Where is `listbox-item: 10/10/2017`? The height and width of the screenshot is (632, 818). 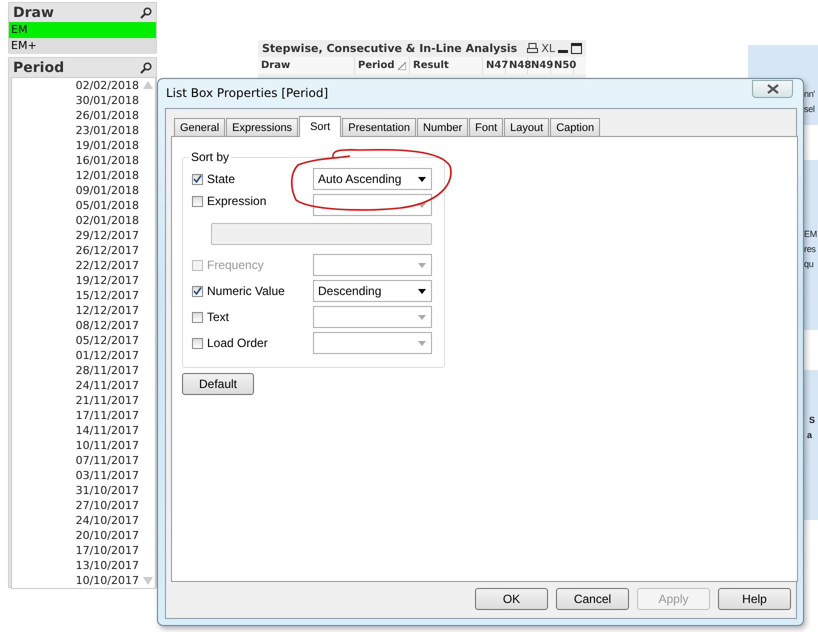 listbox-item: 10/10/2017 is located at coordinates (107, 580).